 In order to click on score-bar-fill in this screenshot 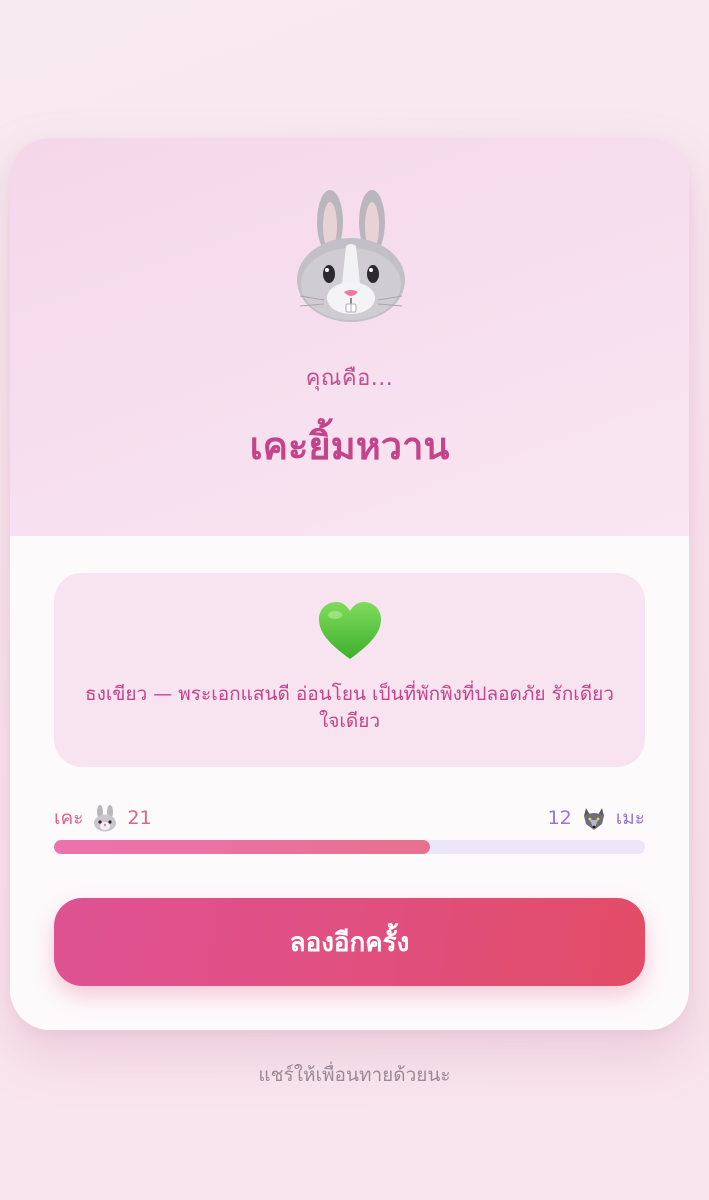, I will do `click(242, 847)`.